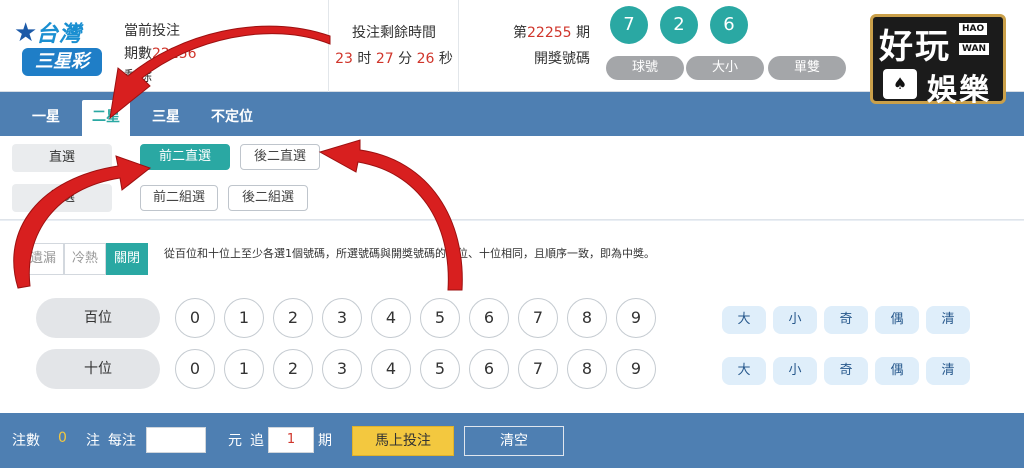 This screenshot has width=1024, height=468. Describe the element at coordinates (744, 320) in the screenshot. I see `hundreds-big-button: 大` at that location.